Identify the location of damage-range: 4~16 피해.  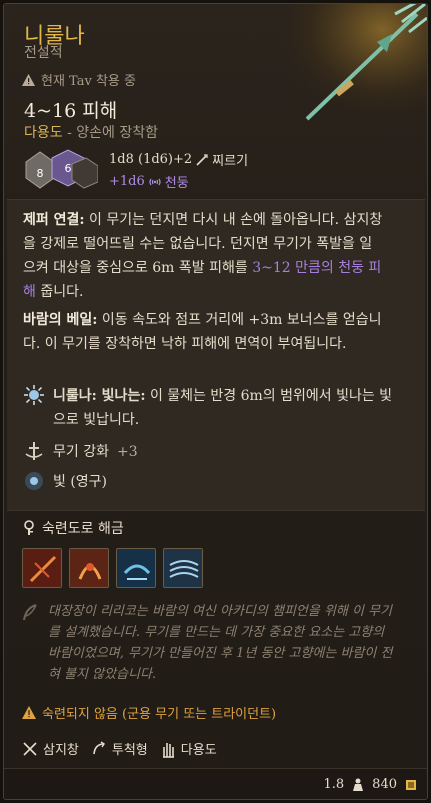
(71, 111).